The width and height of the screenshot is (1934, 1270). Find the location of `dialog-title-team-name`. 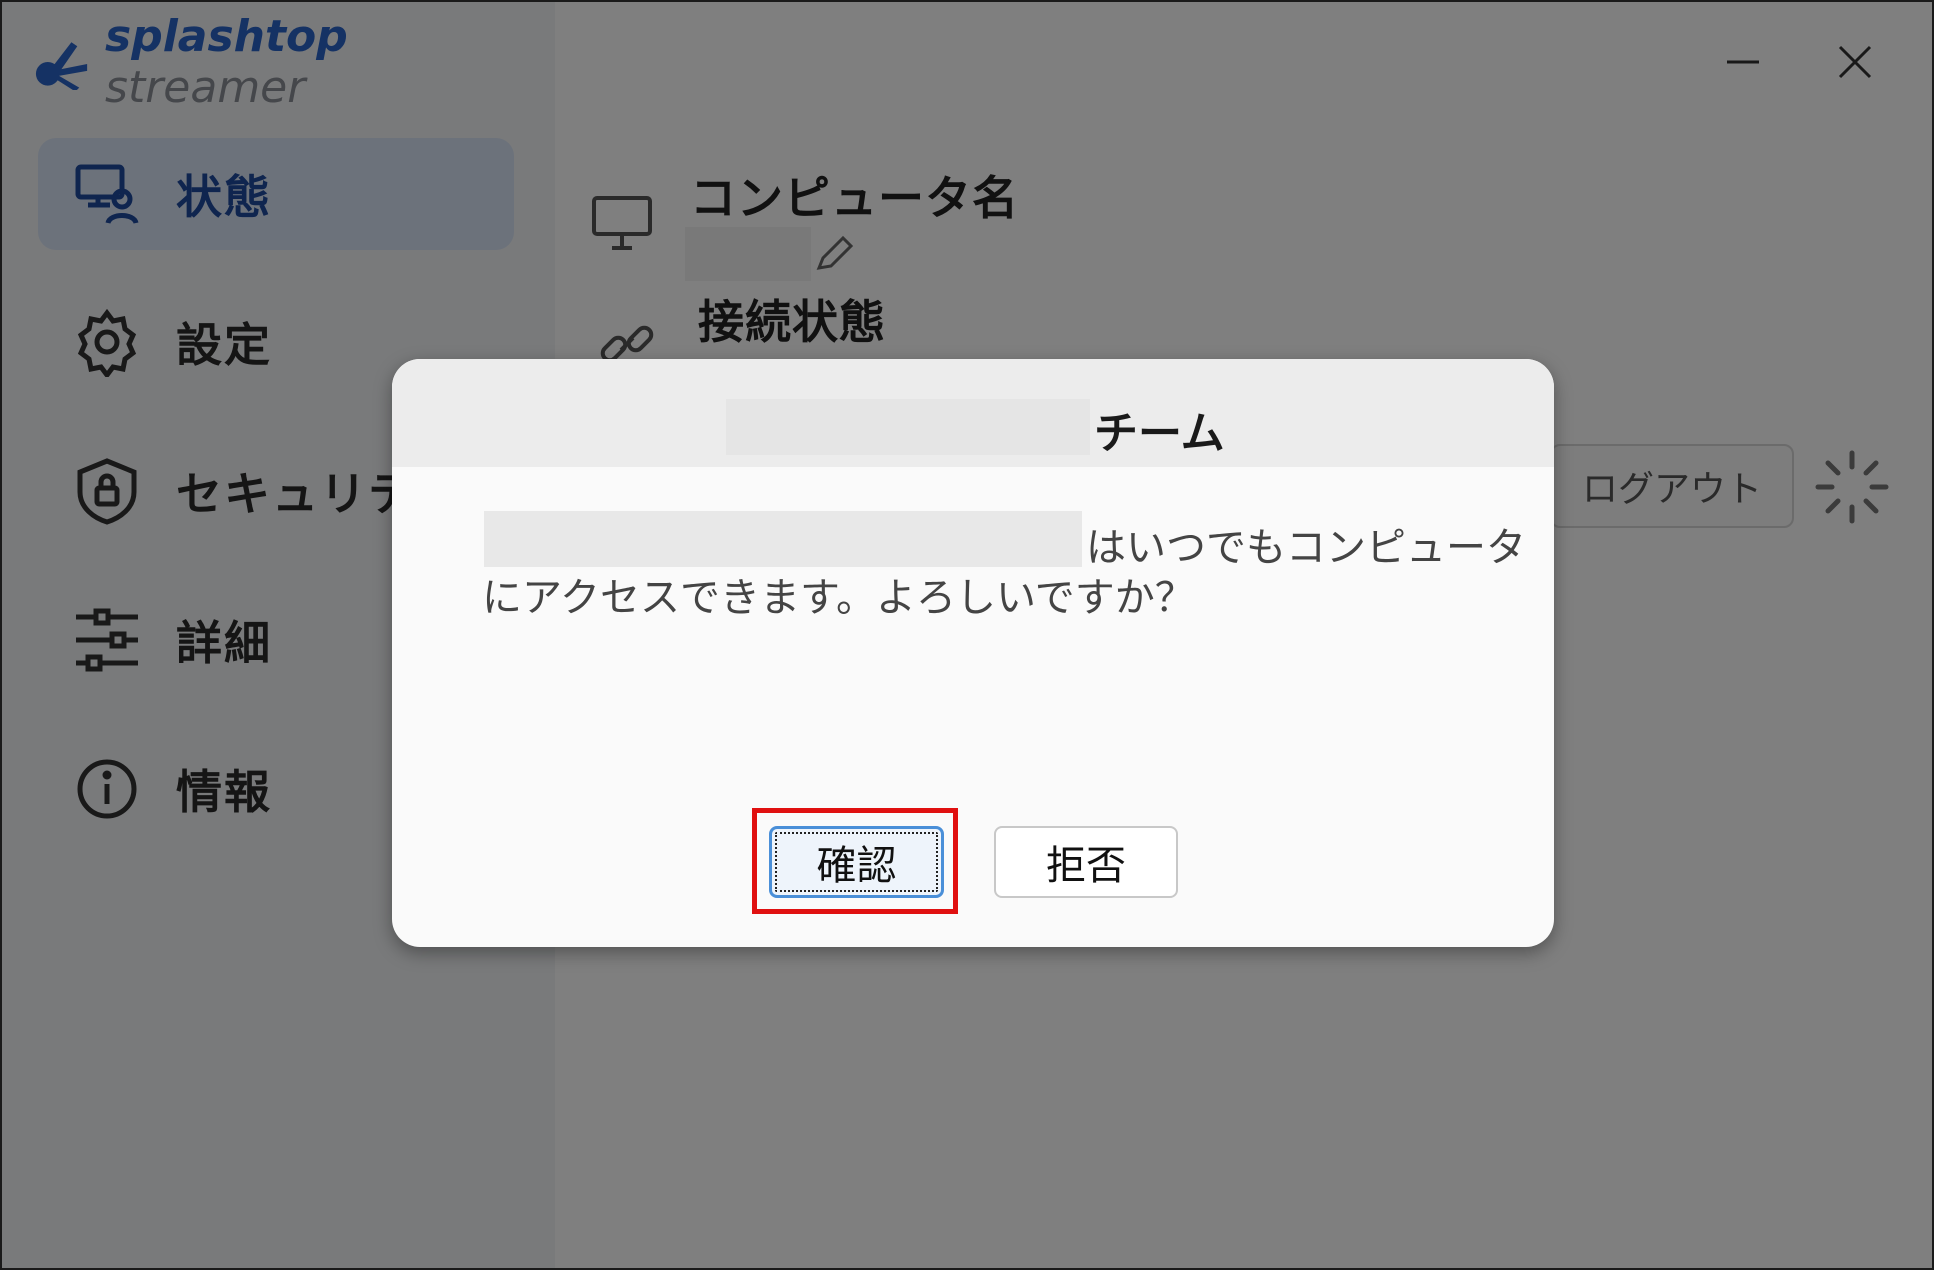

dialog-title-team-name is located at coordinates (908, 427).